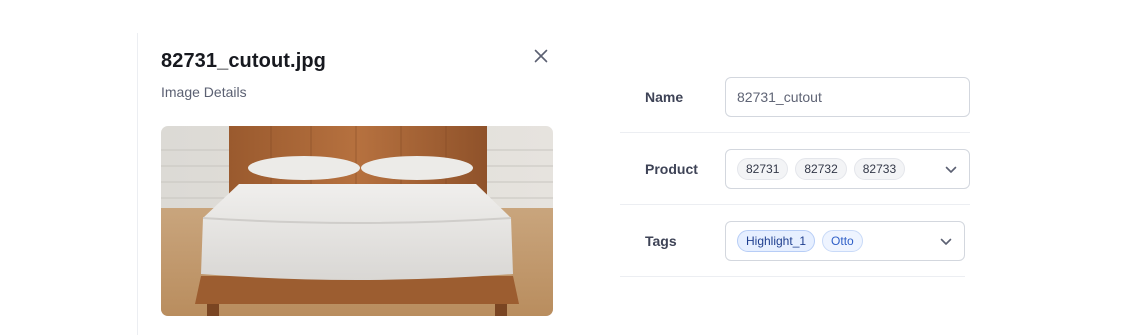  Describe the element at coordinates (137, 184) in the screenshot. I see `panel-divider` at that location.